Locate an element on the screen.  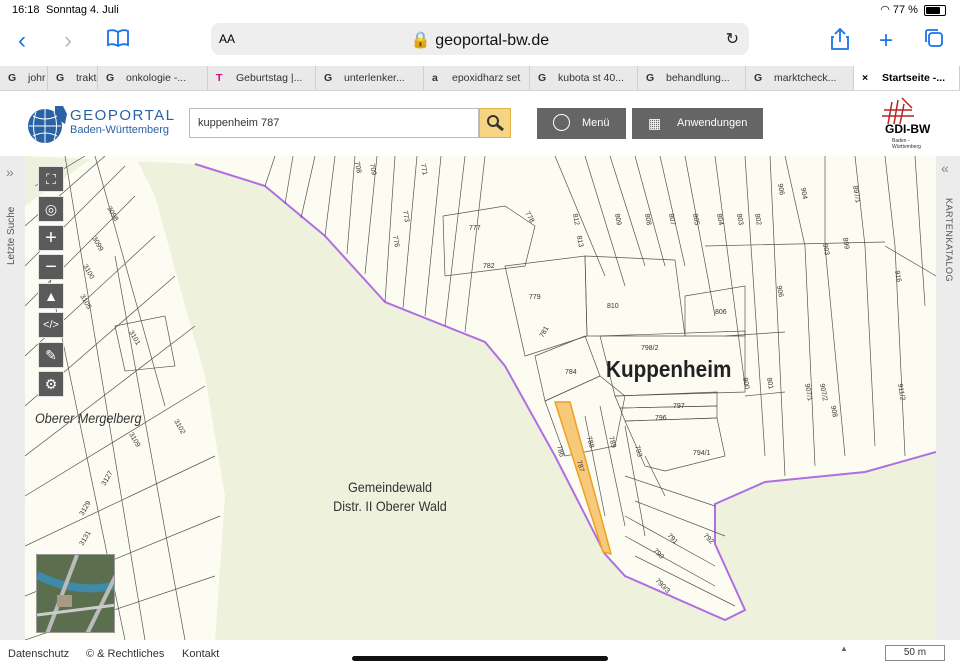
search-box is located at coordinates (334, 123).